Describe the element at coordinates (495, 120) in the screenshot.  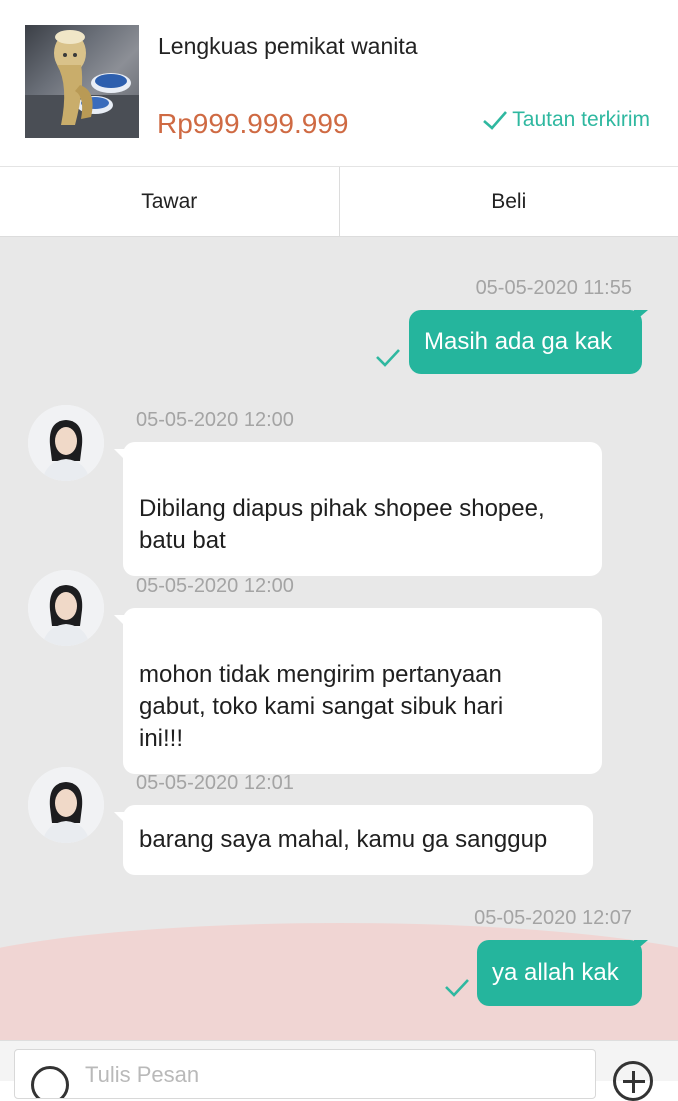
I see `check-icon` at that location.